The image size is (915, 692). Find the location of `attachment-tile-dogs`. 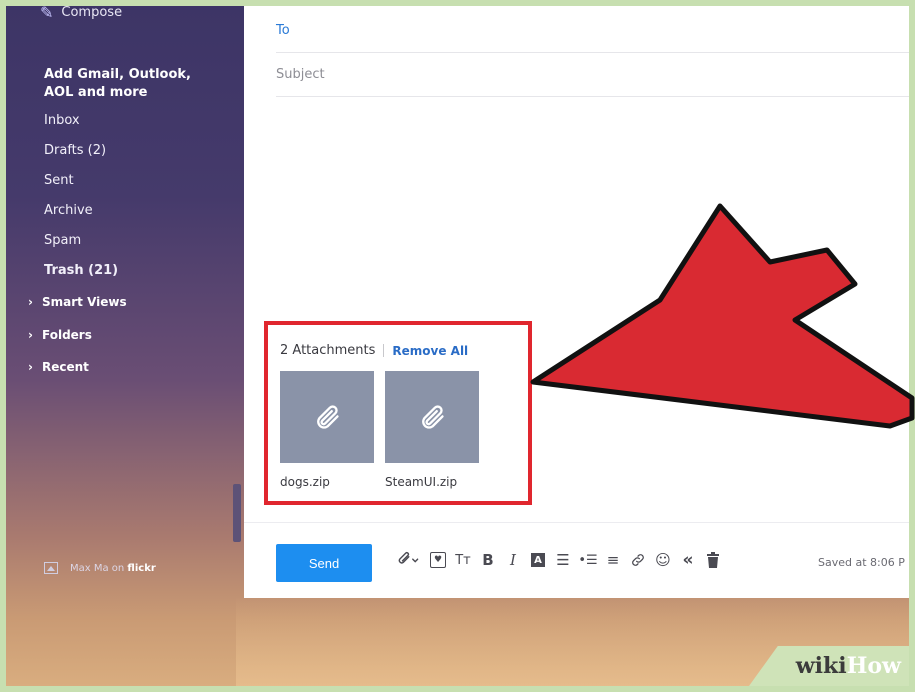

attachment-tile-dogs is located at coordinates (327, 417).